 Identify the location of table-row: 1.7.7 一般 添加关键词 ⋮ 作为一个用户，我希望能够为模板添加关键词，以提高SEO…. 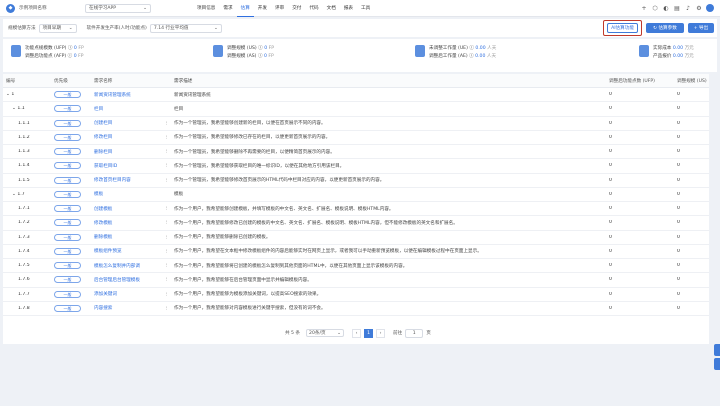
(356, 295).